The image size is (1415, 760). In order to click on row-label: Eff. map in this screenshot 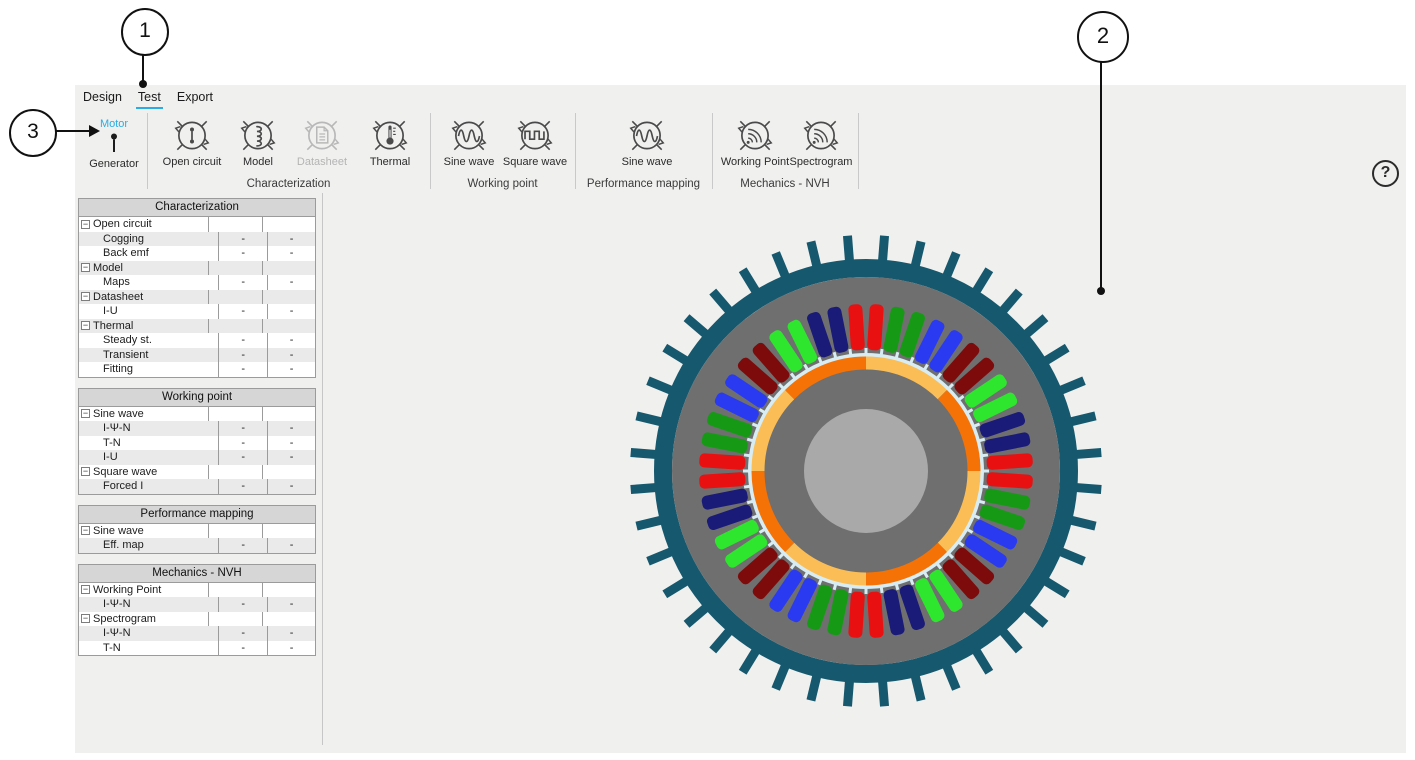, I will do `click(123, 545)`.